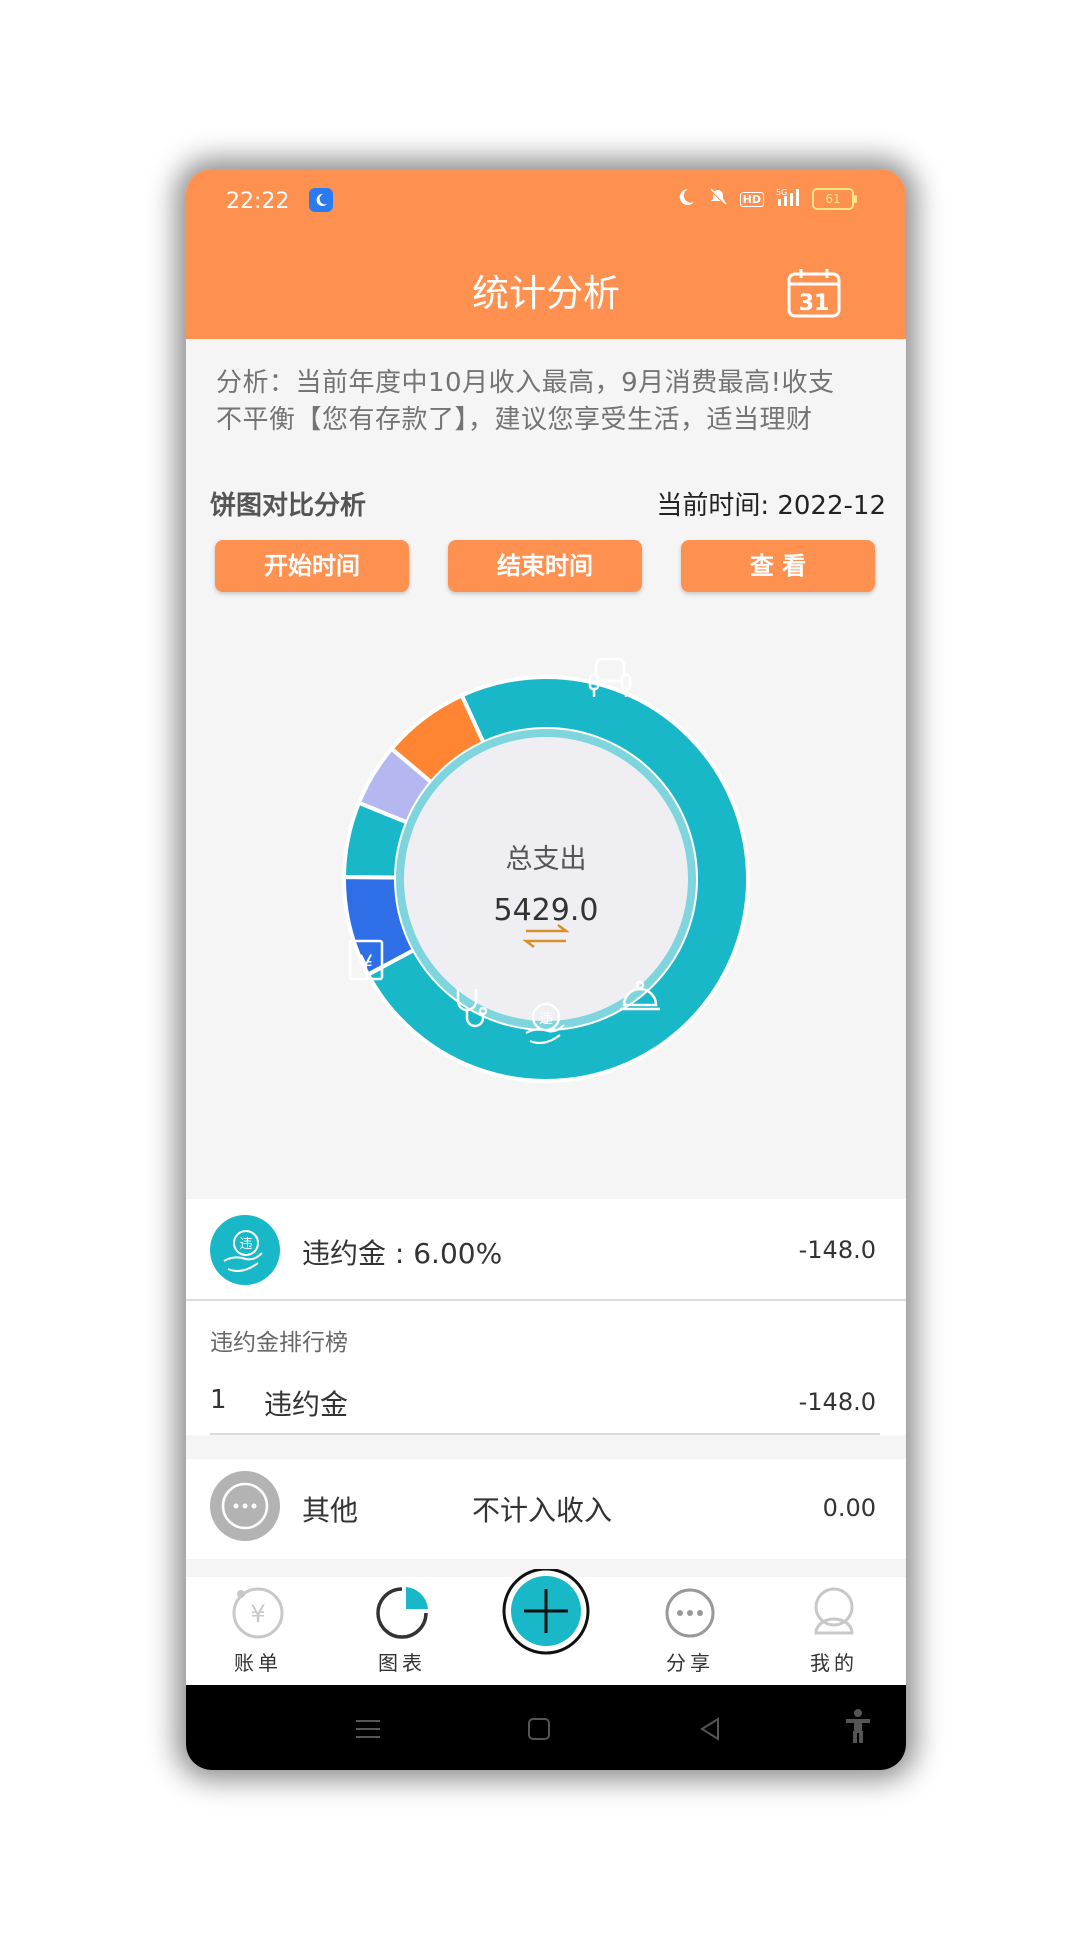 Image resolution: width=1091 pixels, height=1940 pixels. I want to click on nav-chart: 图表, so click(402, 1626).